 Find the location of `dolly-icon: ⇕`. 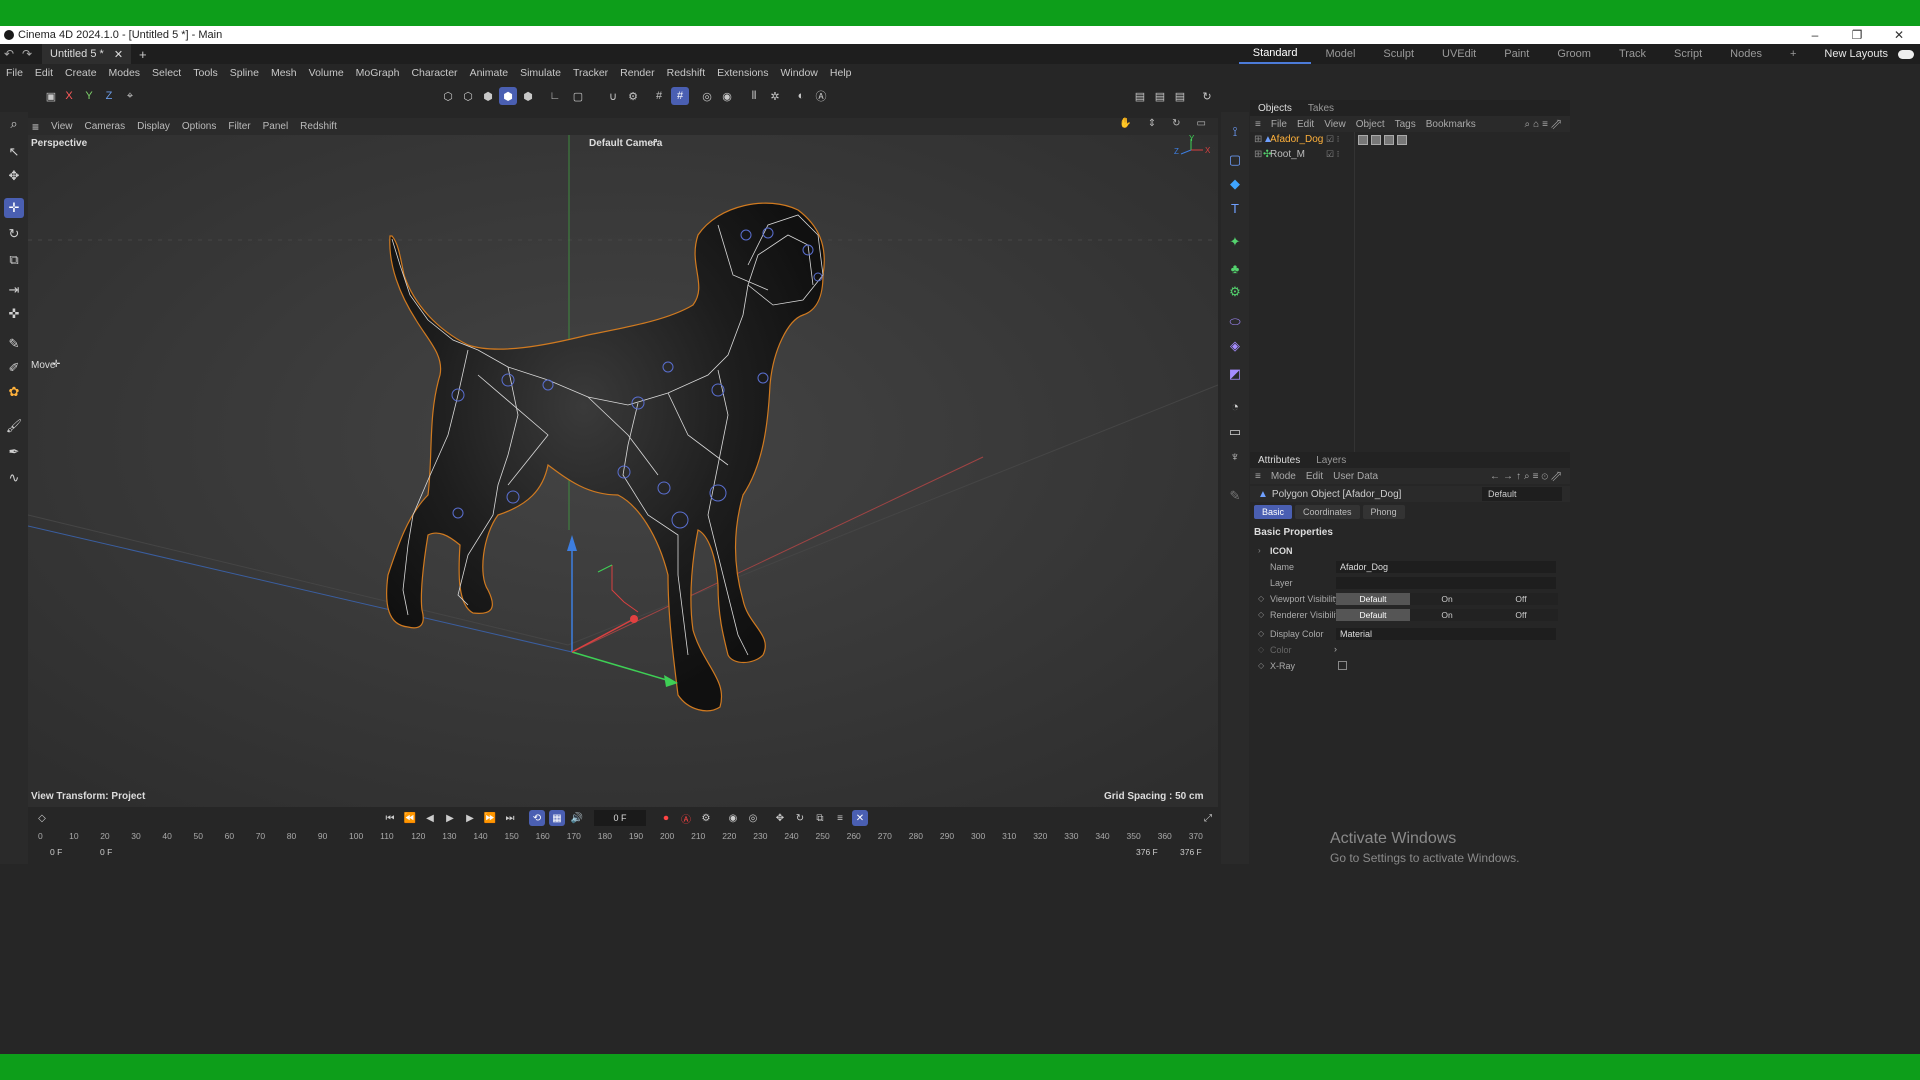

dolly-icon: ⇕ is located at coordinates (1152, 123).